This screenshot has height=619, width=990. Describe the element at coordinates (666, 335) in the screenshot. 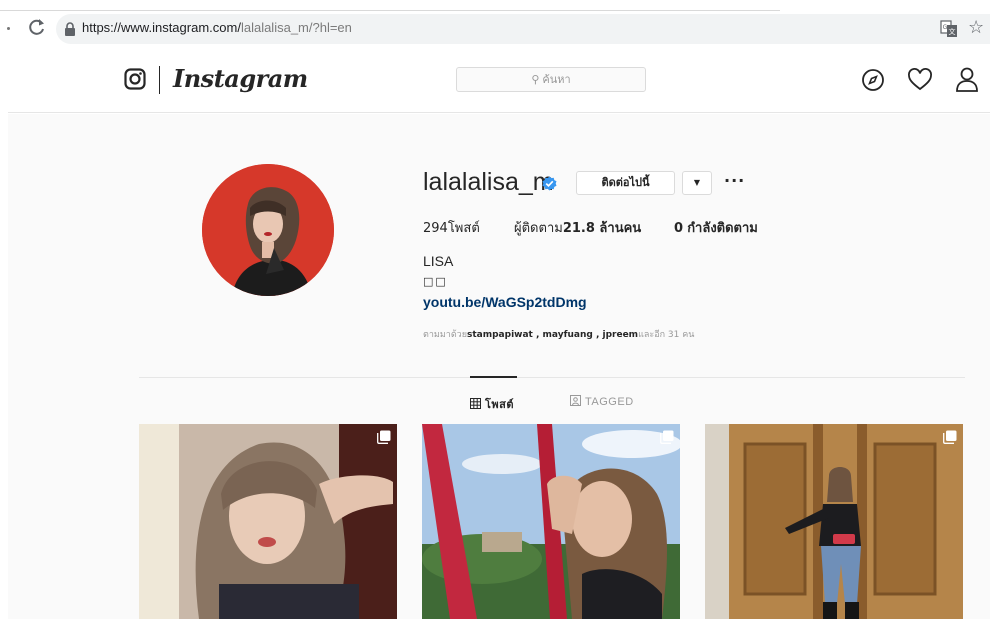

I see `followed-by-suffix: และอีก 31 คน` at that location.